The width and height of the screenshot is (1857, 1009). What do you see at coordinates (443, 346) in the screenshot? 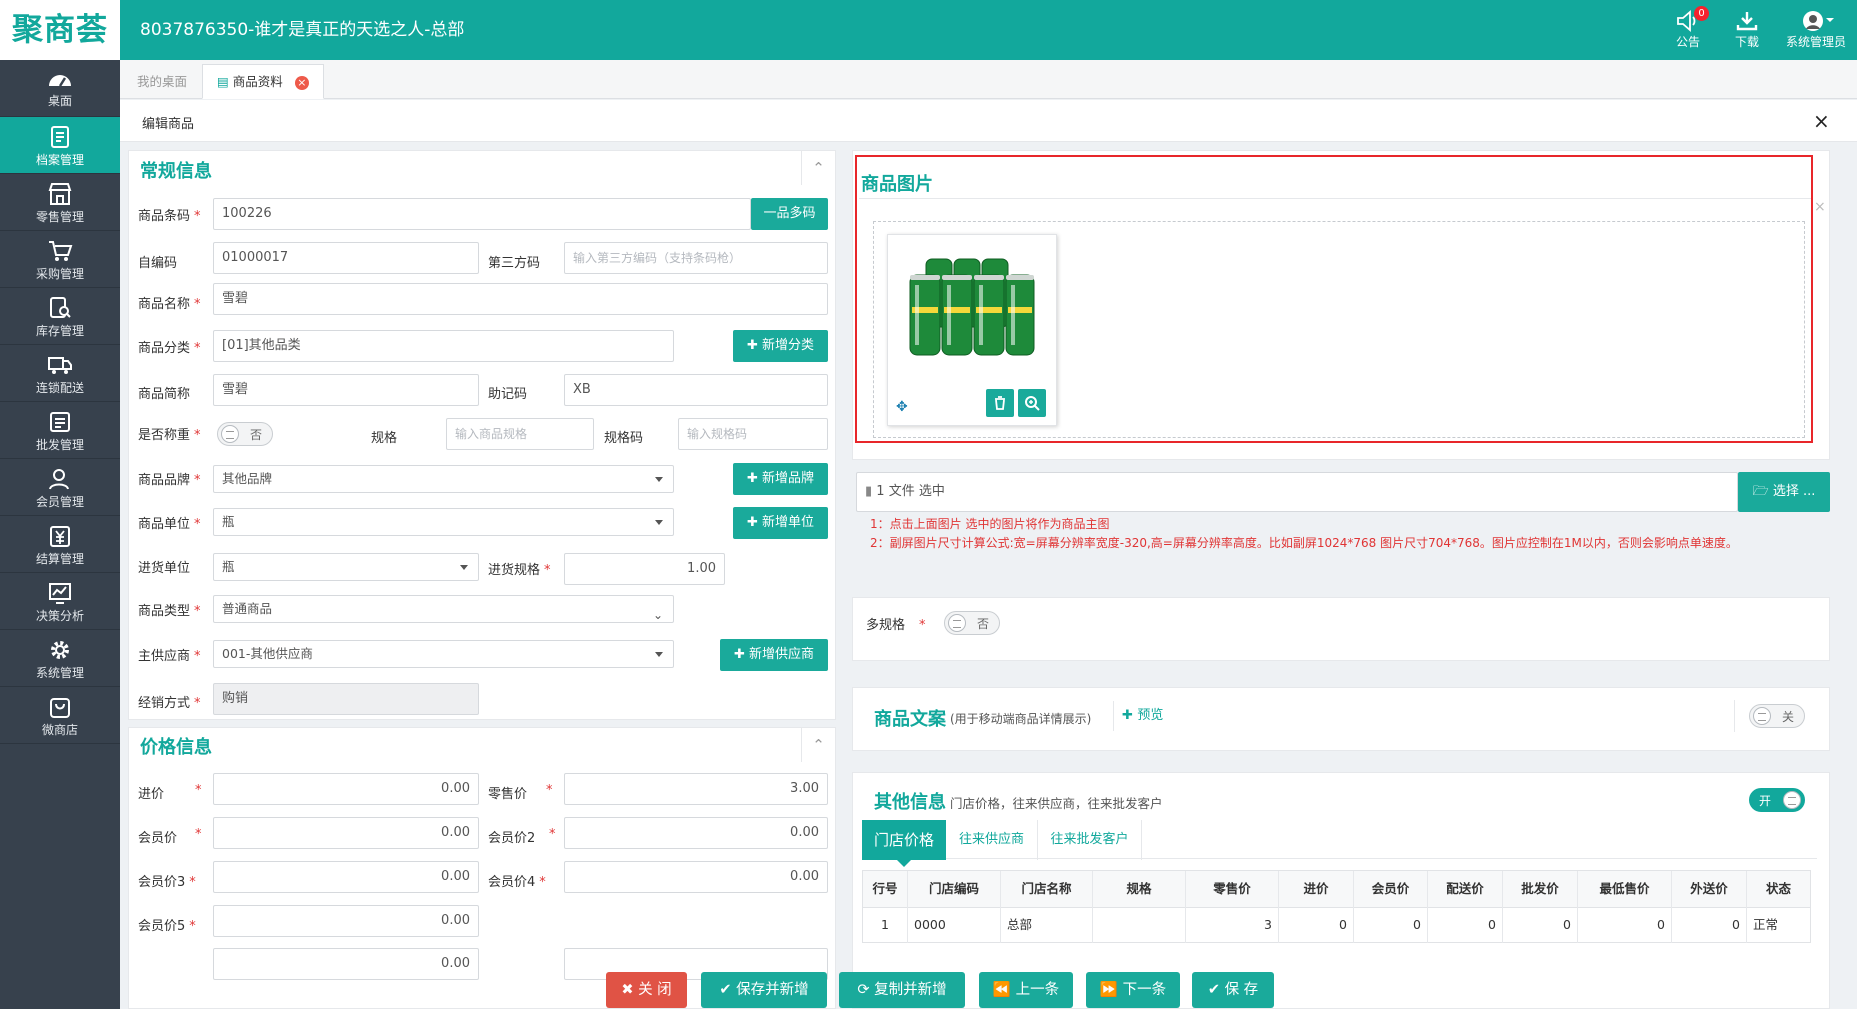
I see `category-input: [01]其他品类` at bounding box center [443, 346].